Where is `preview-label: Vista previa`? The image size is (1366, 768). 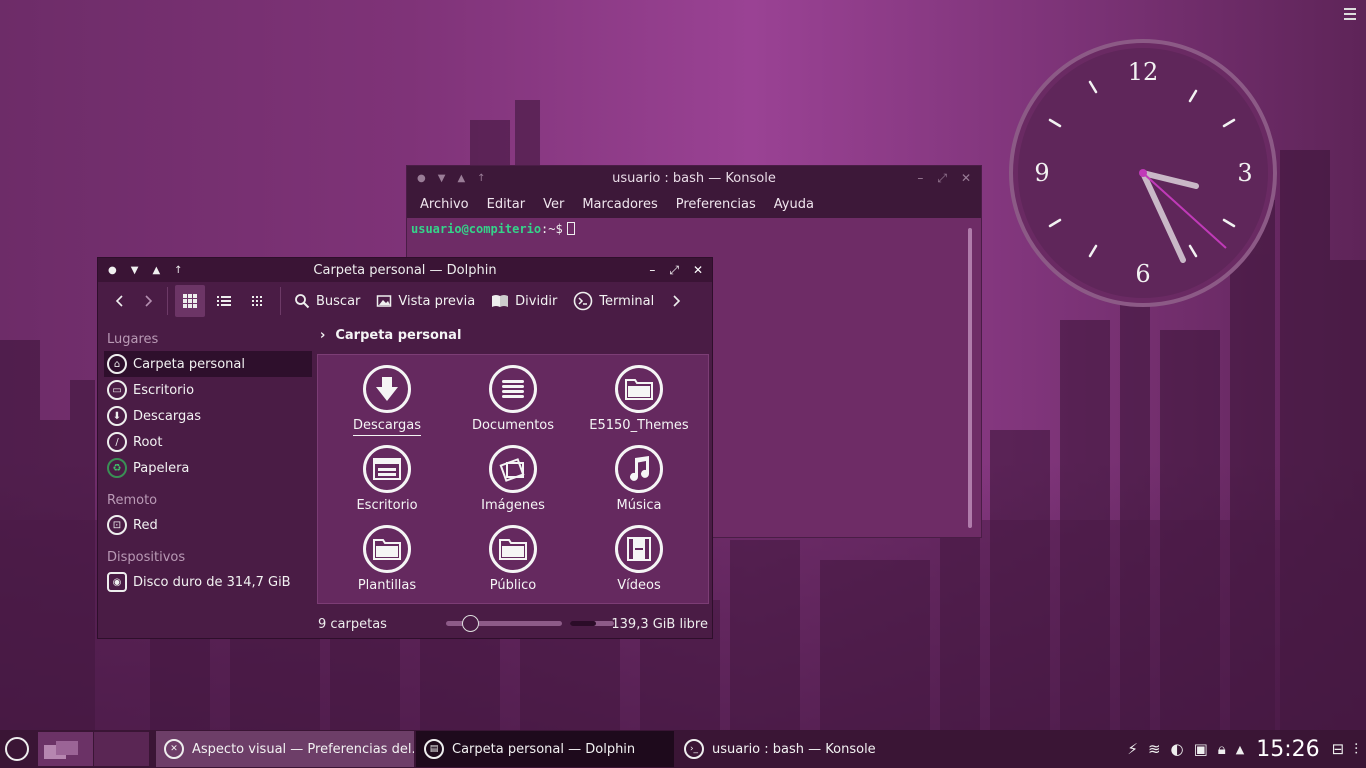
preview-label: Vista previa is located at coordinates (437, 301).